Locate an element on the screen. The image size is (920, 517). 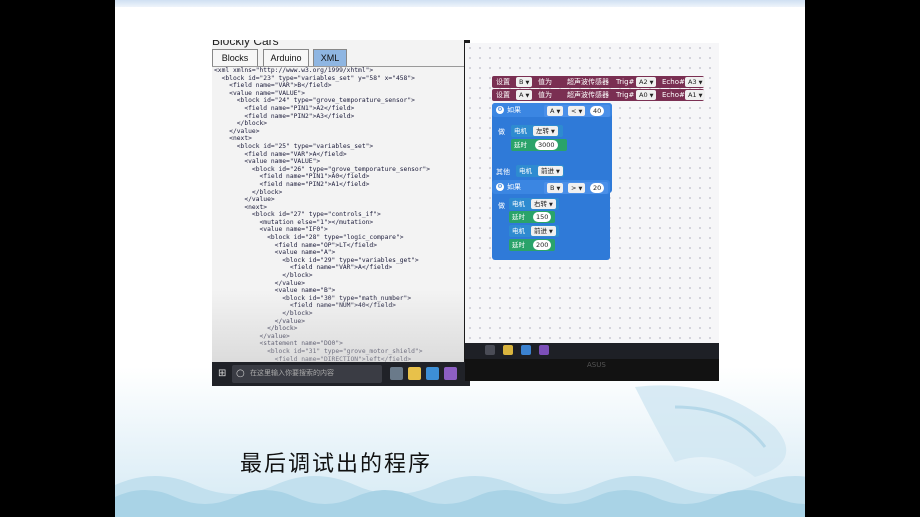
monitor-brand-logo: ASUS is located at coordinates (596, 365).